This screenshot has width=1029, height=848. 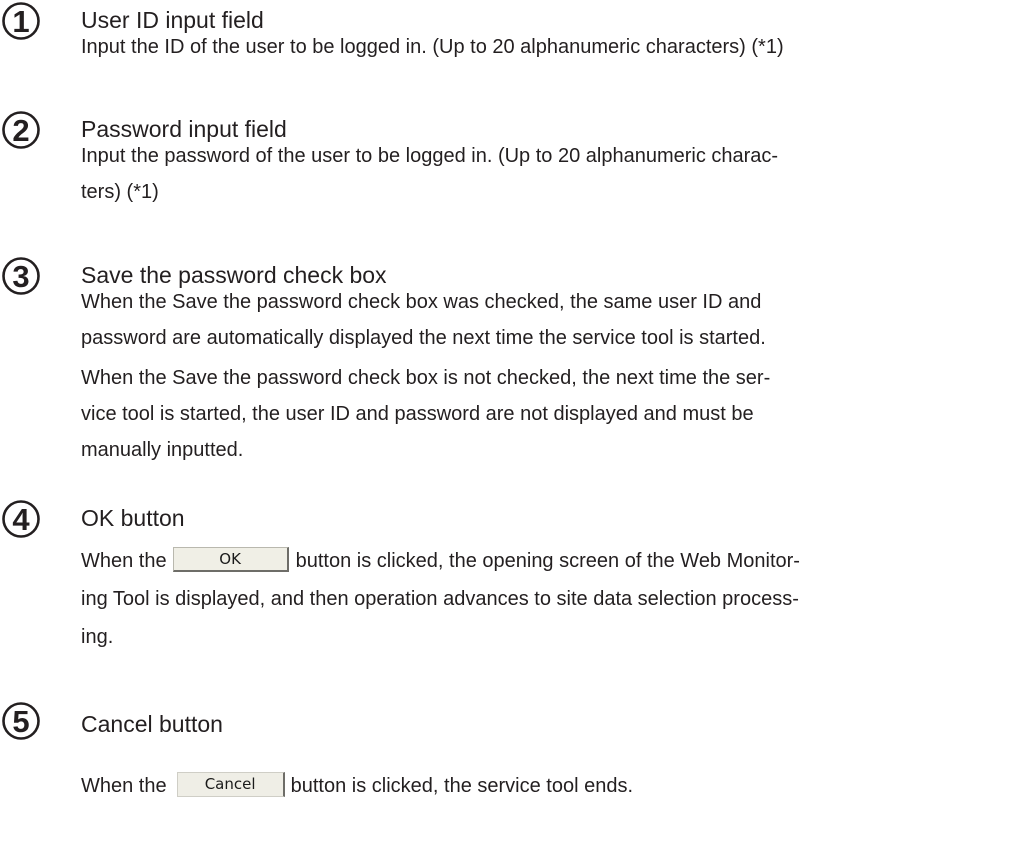 I want to click on ok-button-image: OK, so click(x=230, y=560).